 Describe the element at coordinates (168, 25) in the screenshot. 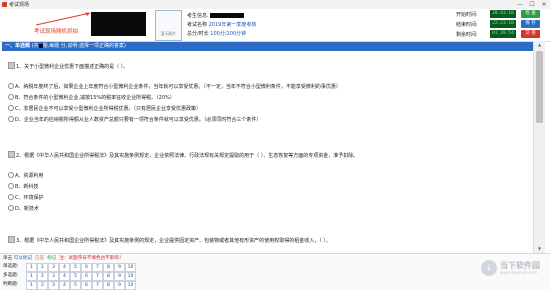

I see `candidate-photo: 暂无照片` at that location.